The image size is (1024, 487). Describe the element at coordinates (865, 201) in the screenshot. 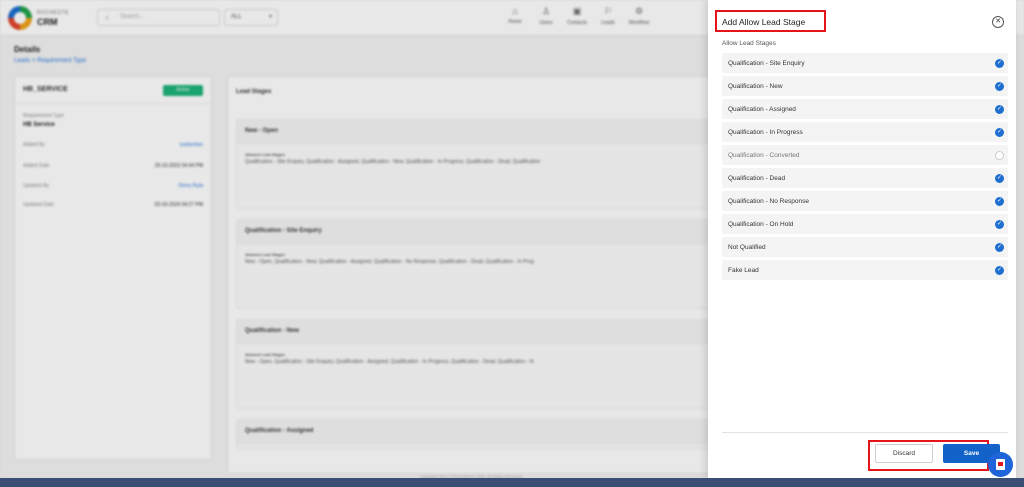

I see `stage-option-no-response: Qualification - No Response ✓` at that location.